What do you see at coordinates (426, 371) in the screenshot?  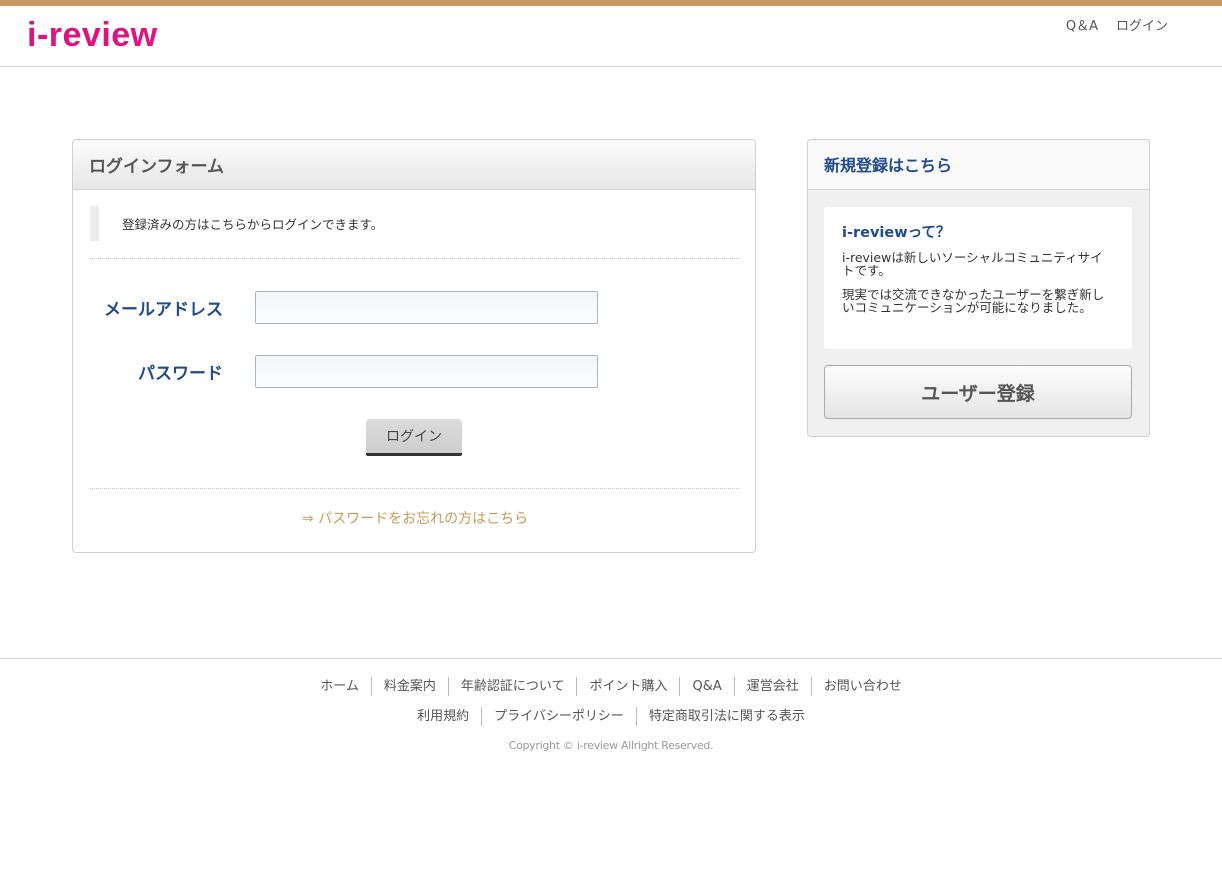 I see `password-field` at bounding box center [426, 371].